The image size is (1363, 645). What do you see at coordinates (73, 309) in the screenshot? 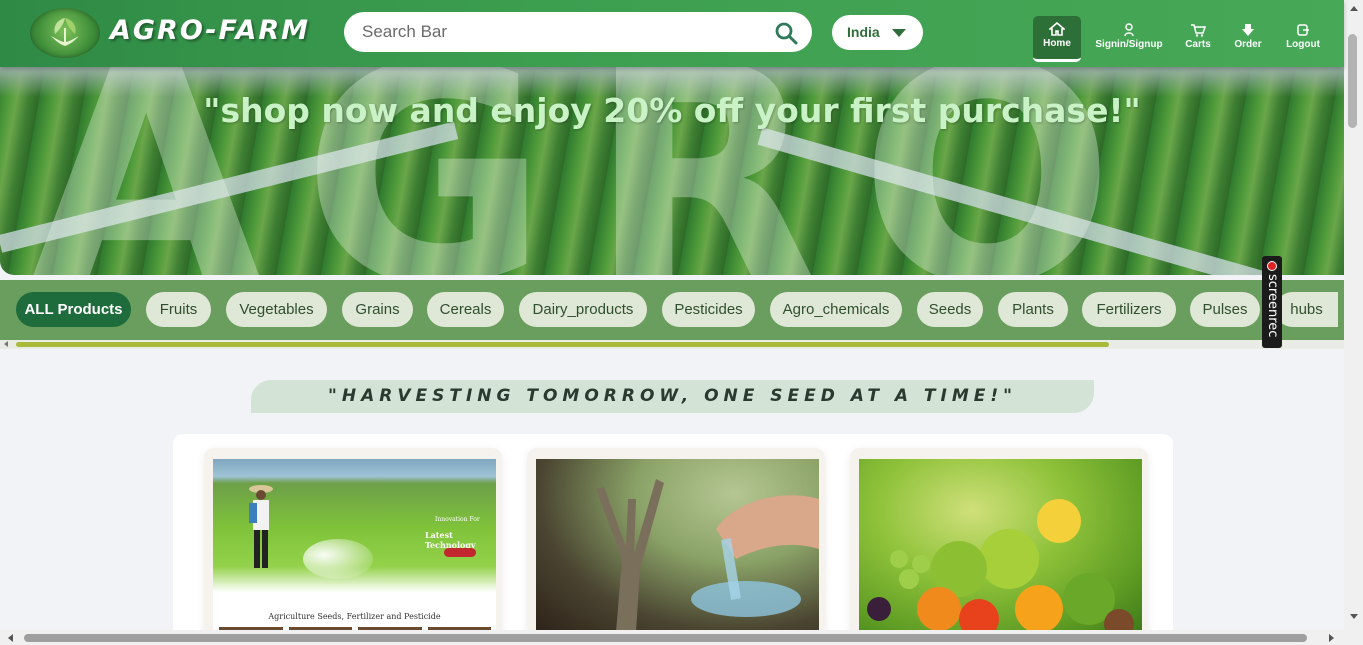
I see `category-all-products: ALL Products` at bounding box center [73, 309].